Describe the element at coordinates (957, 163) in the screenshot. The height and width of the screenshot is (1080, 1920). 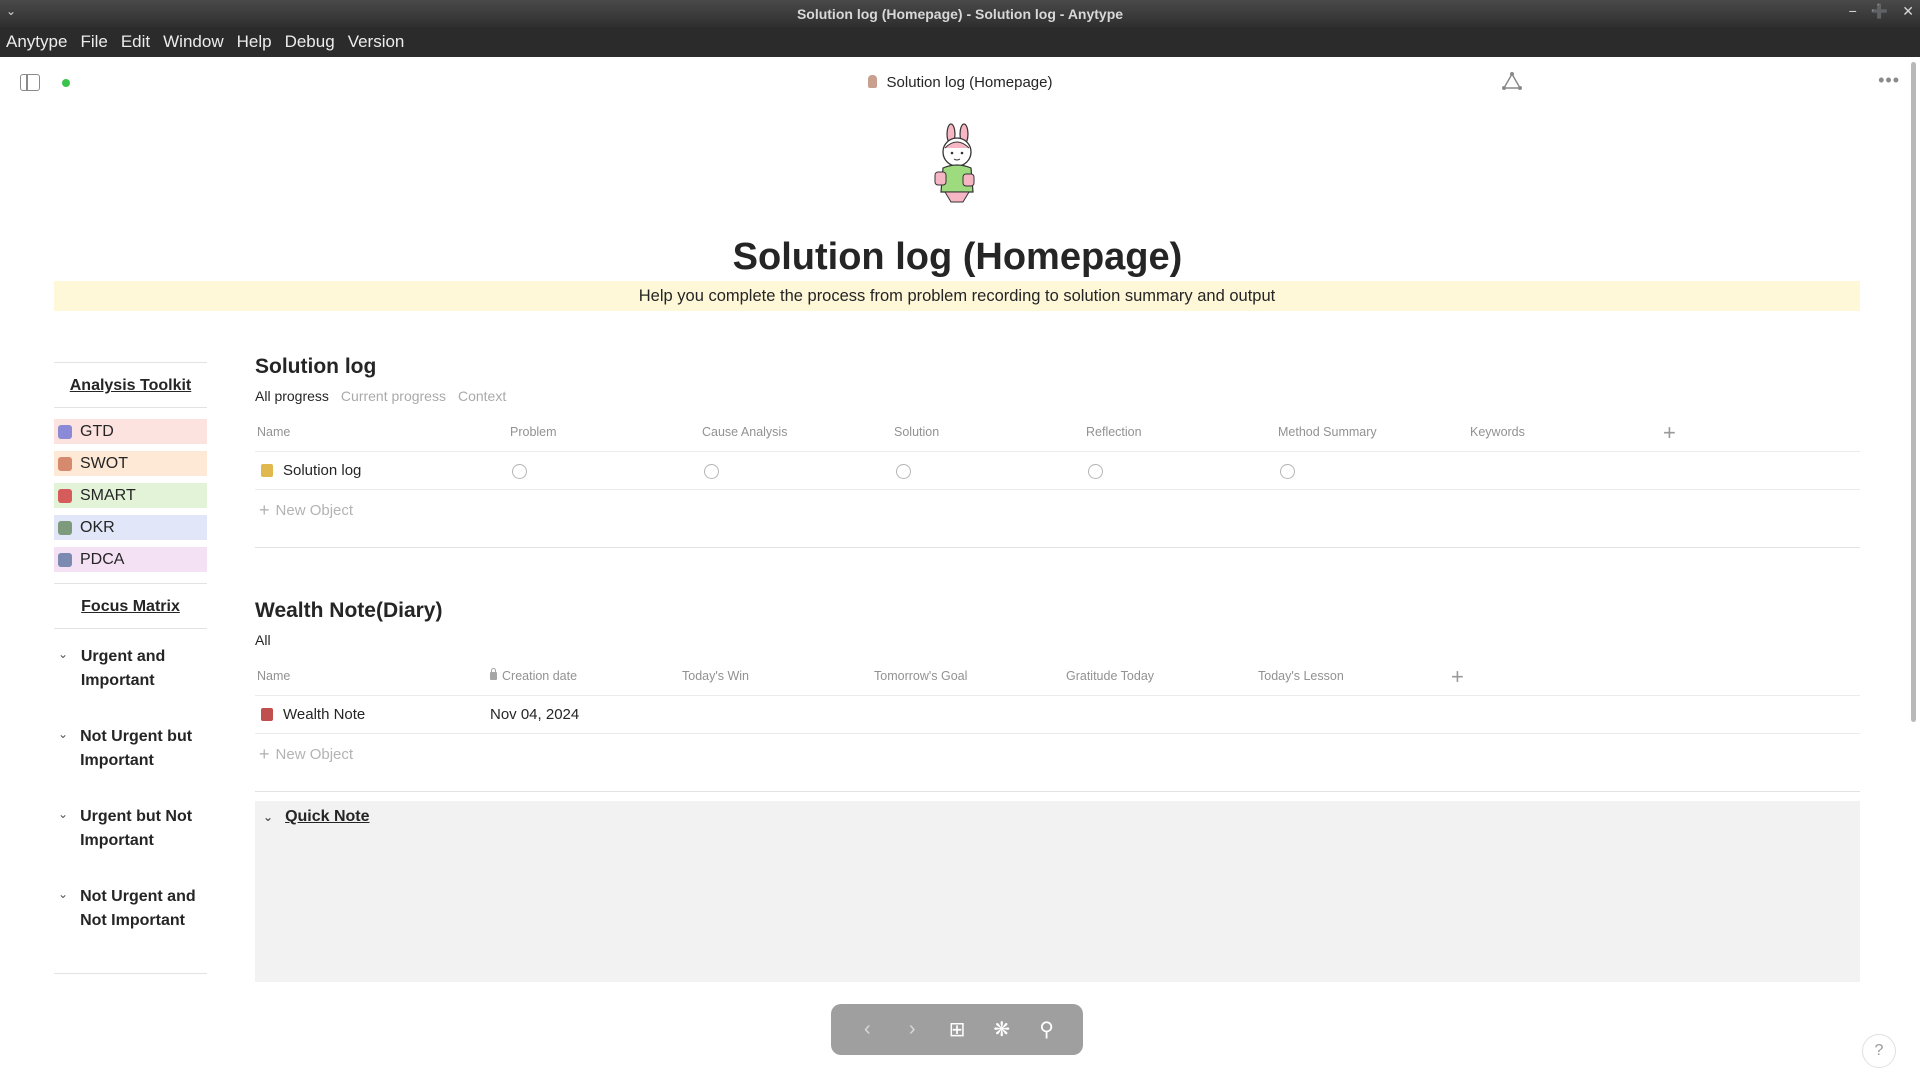
I see `page-icon-bunny-girl` at that location.